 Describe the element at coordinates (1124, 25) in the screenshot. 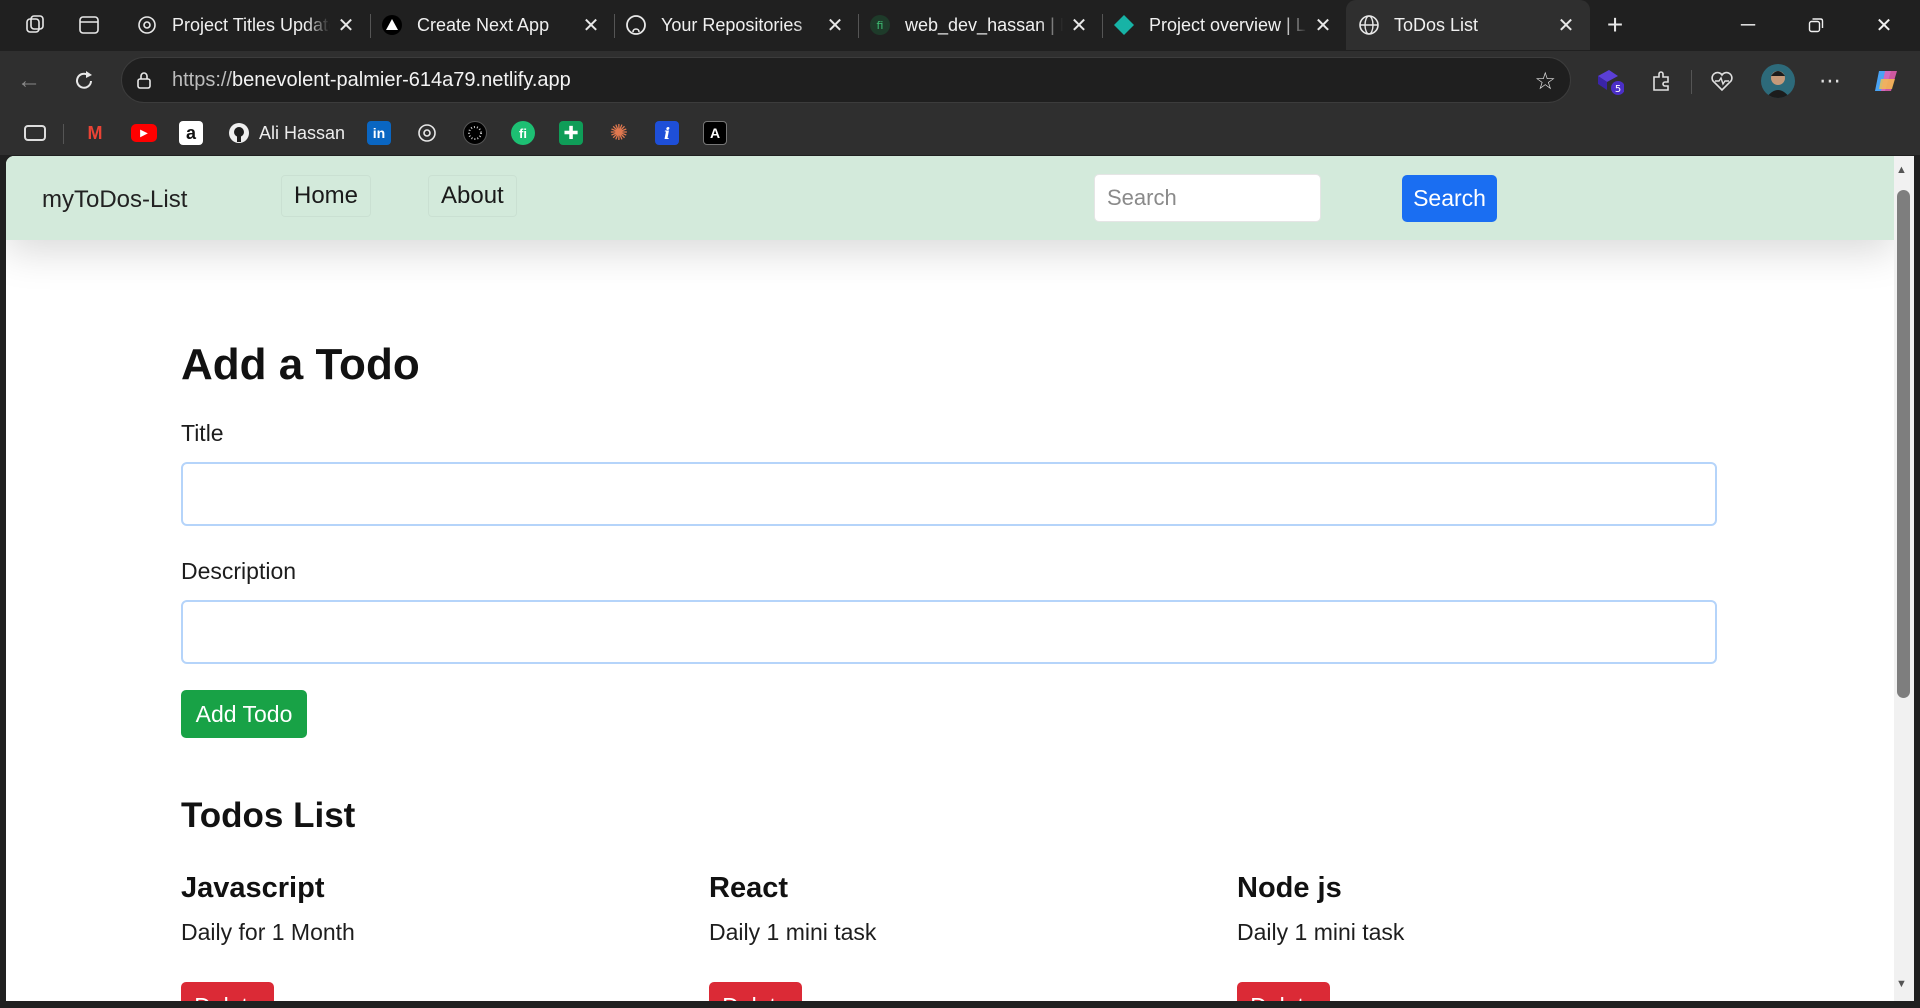

I see `diamond-icon` at that location.